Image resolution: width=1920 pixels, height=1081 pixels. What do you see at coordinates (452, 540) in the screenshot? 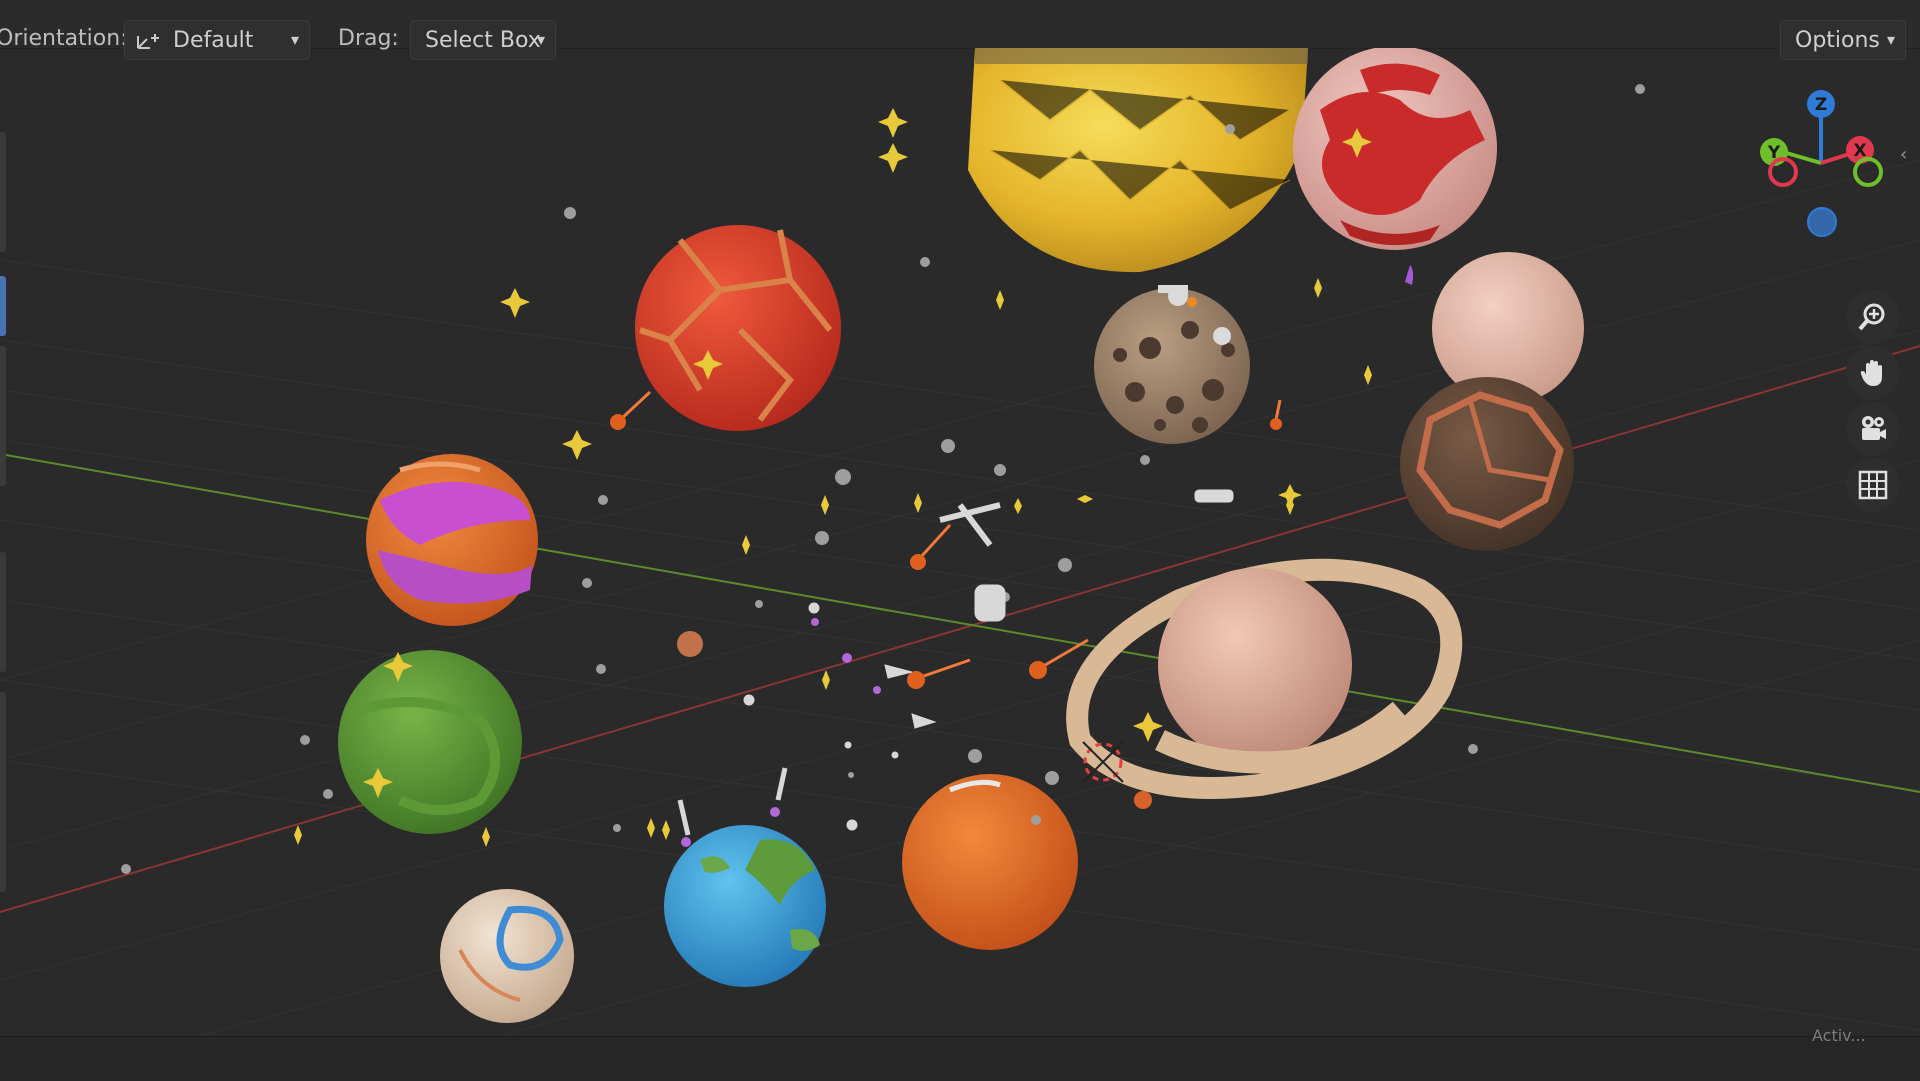
I see `orange-purple-planet` at bounding box center [452, 540].